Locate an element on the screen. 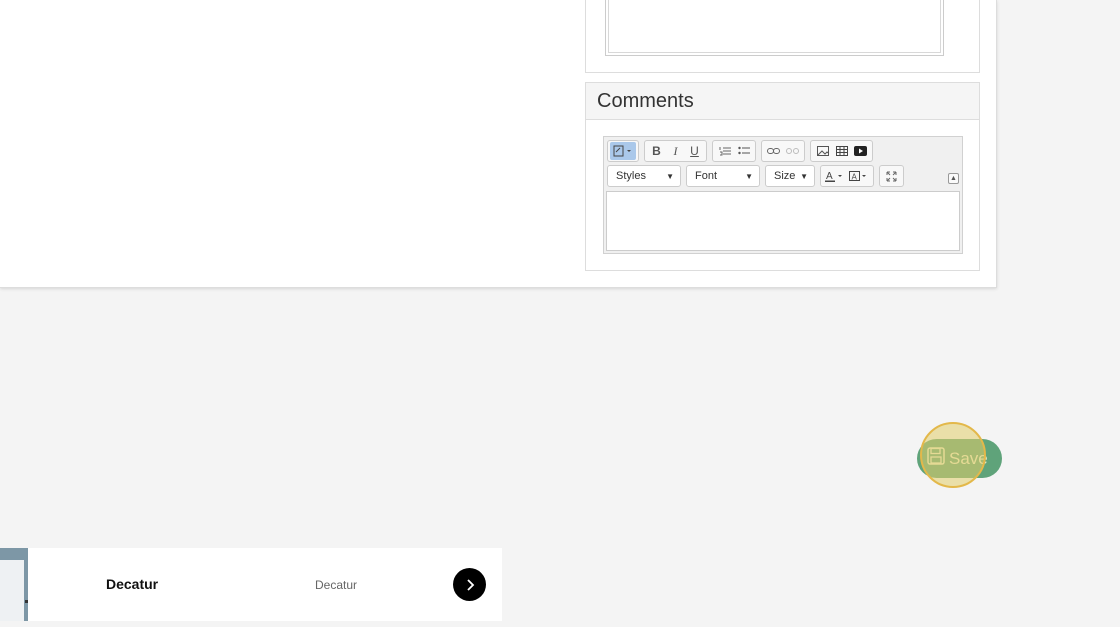  image-icon is located at coordinates (822, 151).